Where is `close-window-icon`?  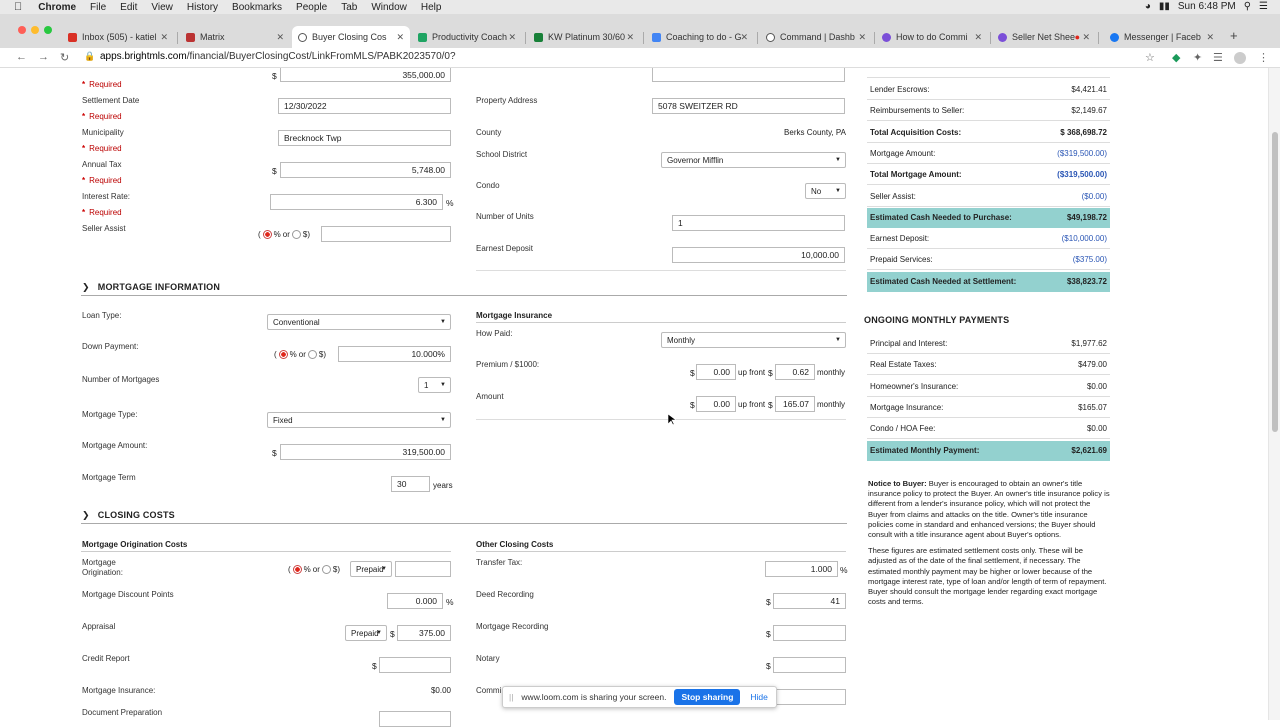
close-window-icon is located at coordinates (22, 30).